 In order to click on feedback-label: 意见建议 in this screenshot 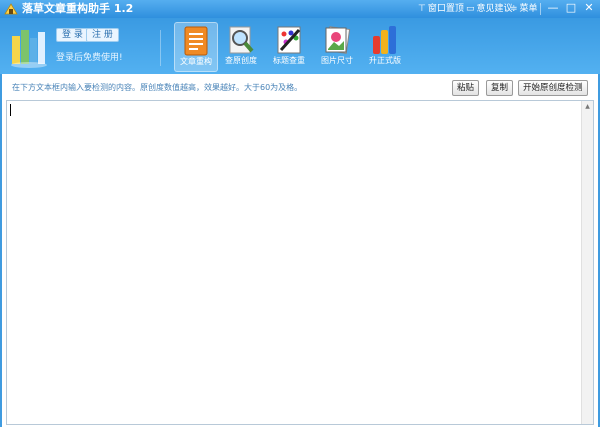, I will do `click(494, 9)`.